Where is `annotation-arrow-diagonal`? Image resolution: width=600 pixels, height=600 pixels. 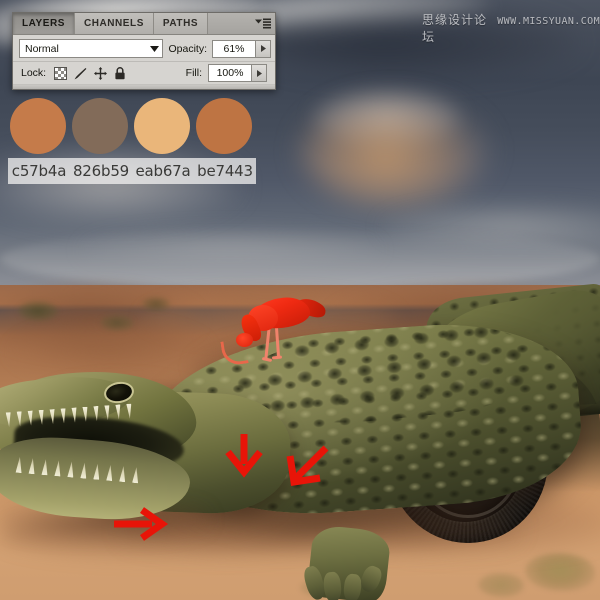
annotation-arrow-diagonal is located at coordinates (307, 465).